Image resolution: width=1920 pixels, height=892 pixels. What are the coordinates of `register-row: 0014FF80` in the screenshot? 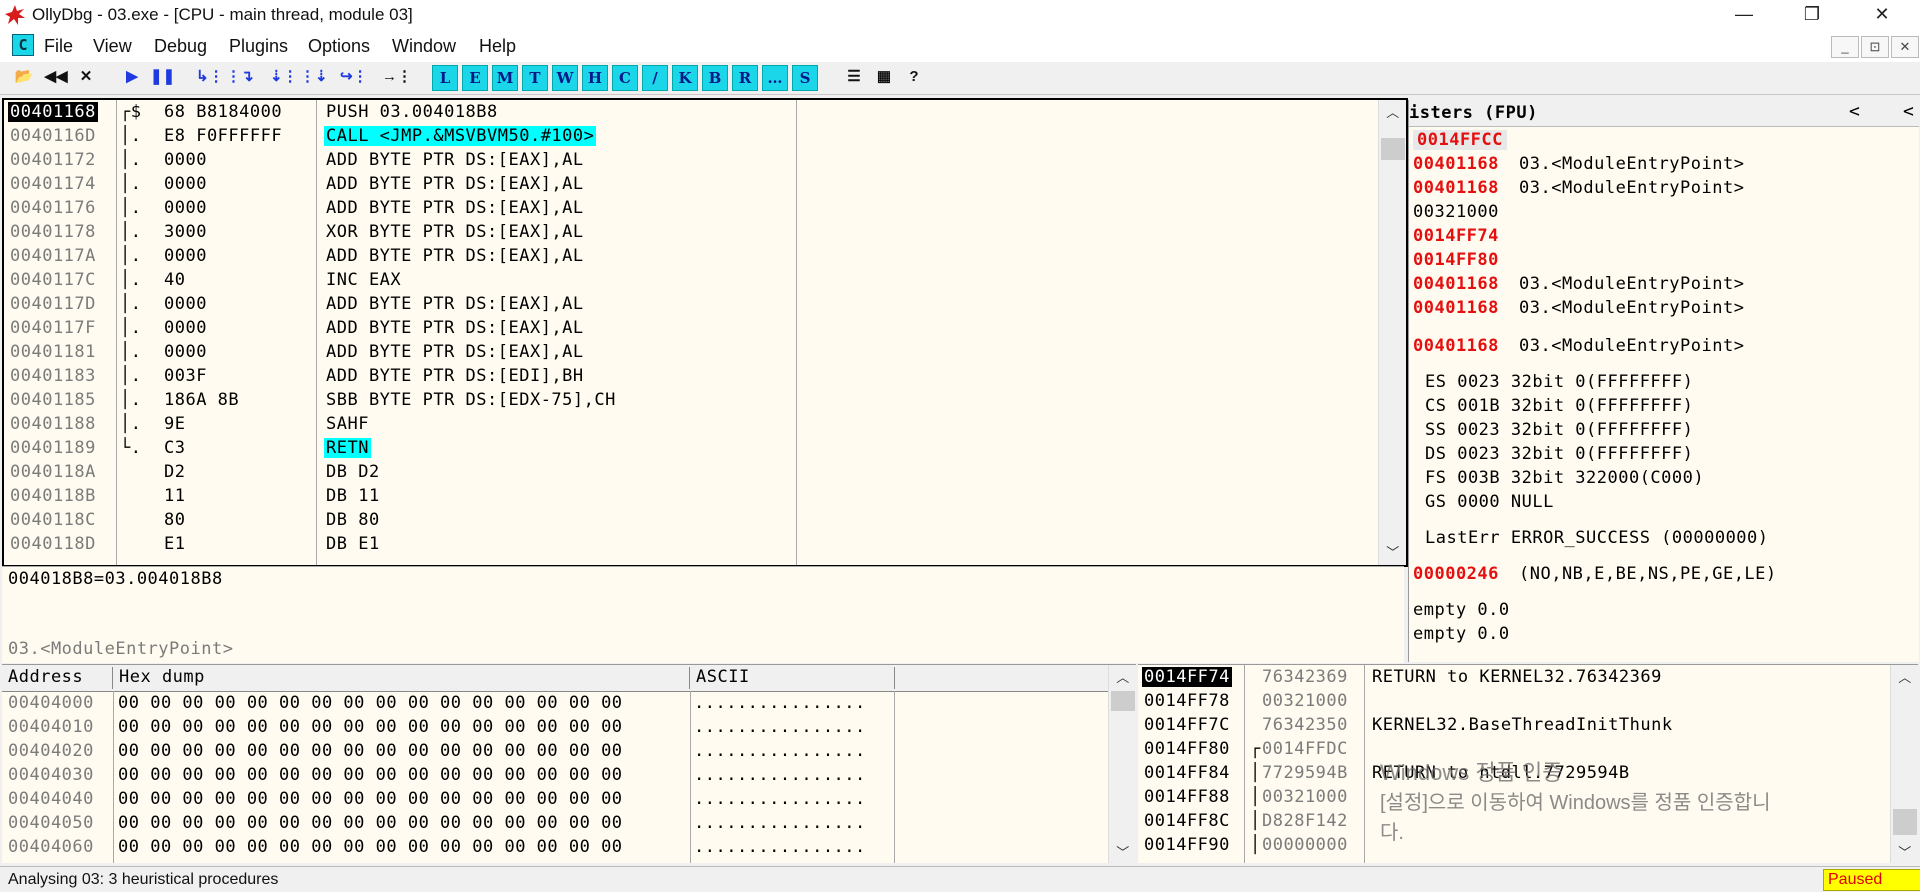 It's located at (1659, 262).